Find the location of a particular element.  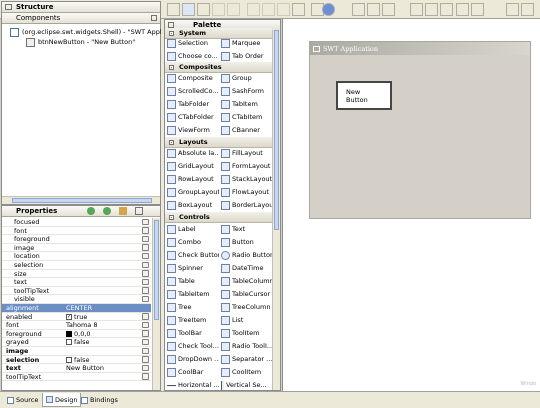

collapse-icon is located at coordinates (8, 7).